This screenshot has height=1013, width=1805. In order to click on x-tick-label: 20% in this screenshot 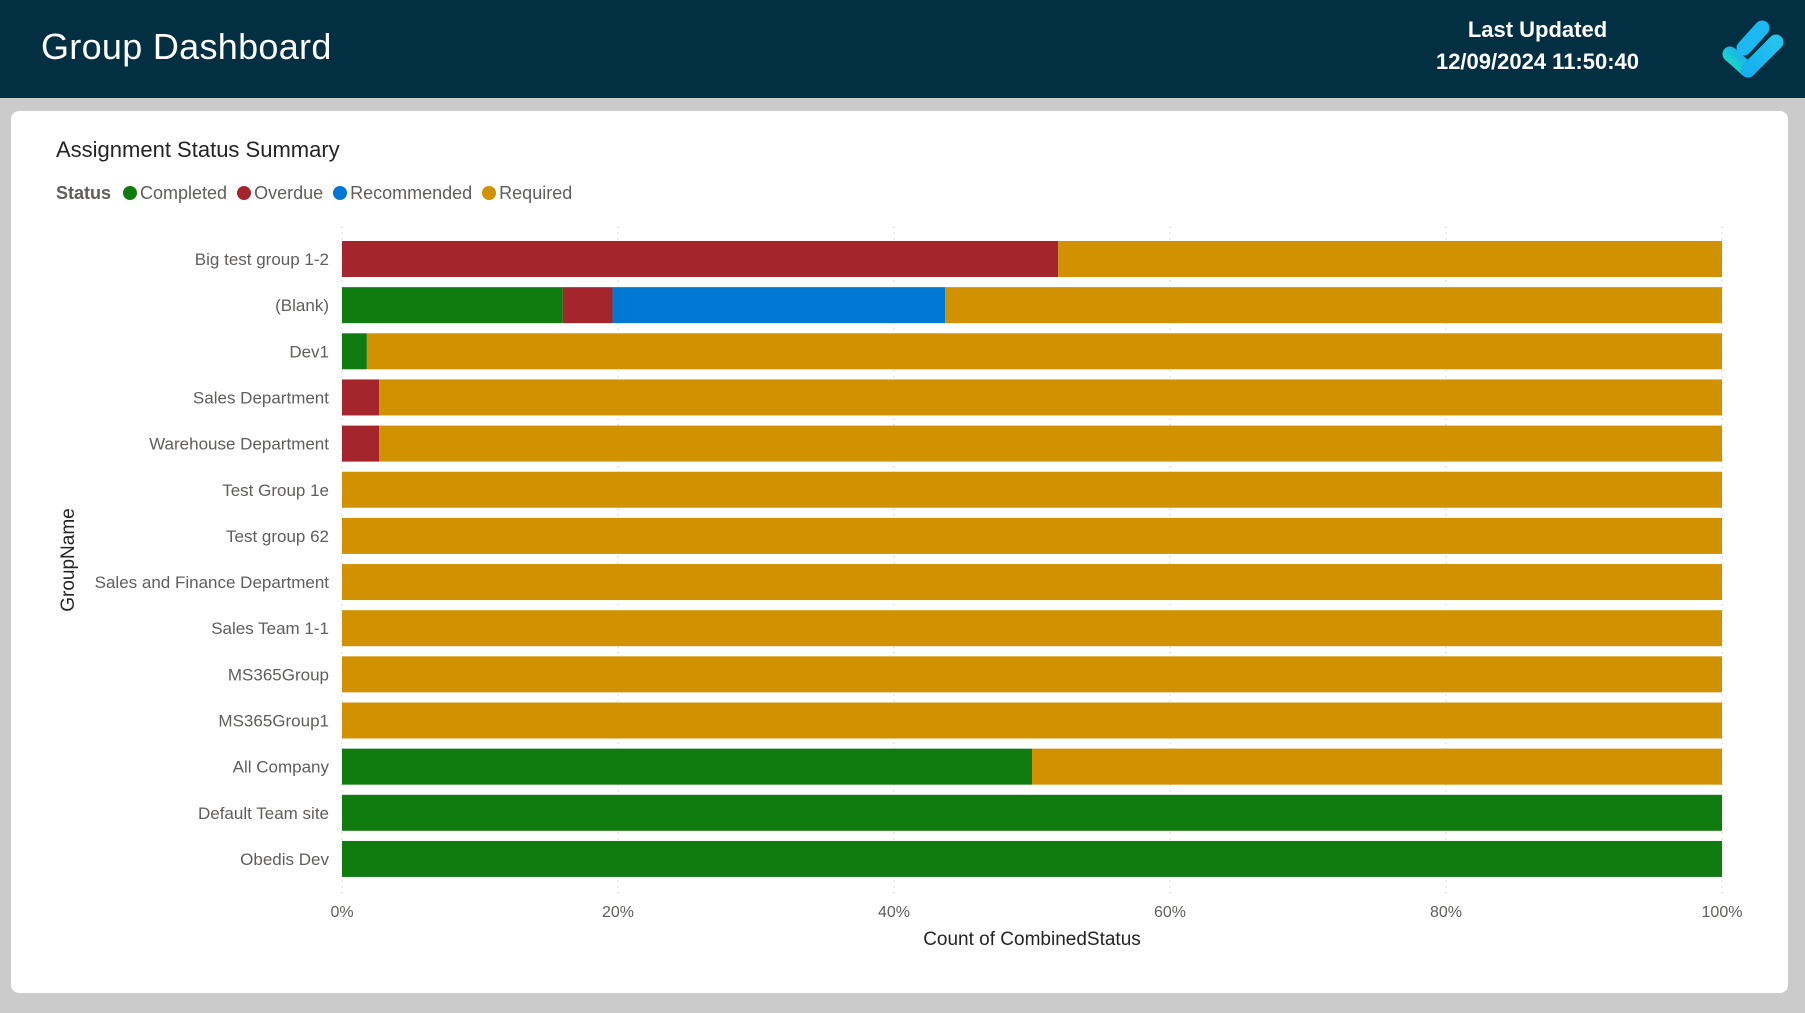, I will do `click(618, 912)`.